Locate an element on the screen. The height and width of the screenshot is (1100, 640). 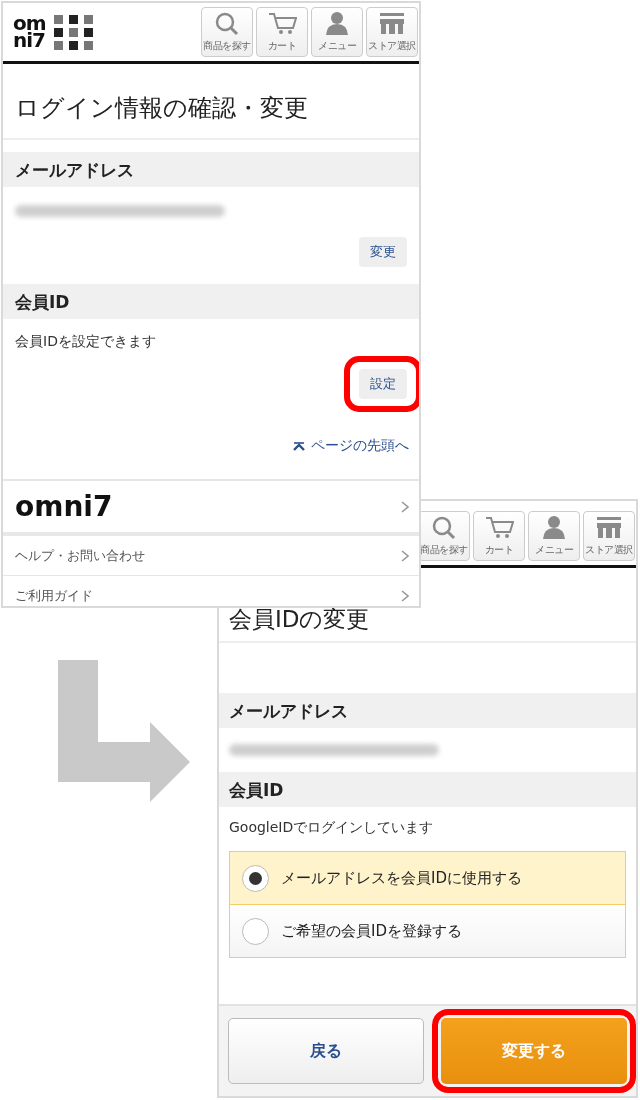
back-button: 戻る is located at coordinates (326, 1051).